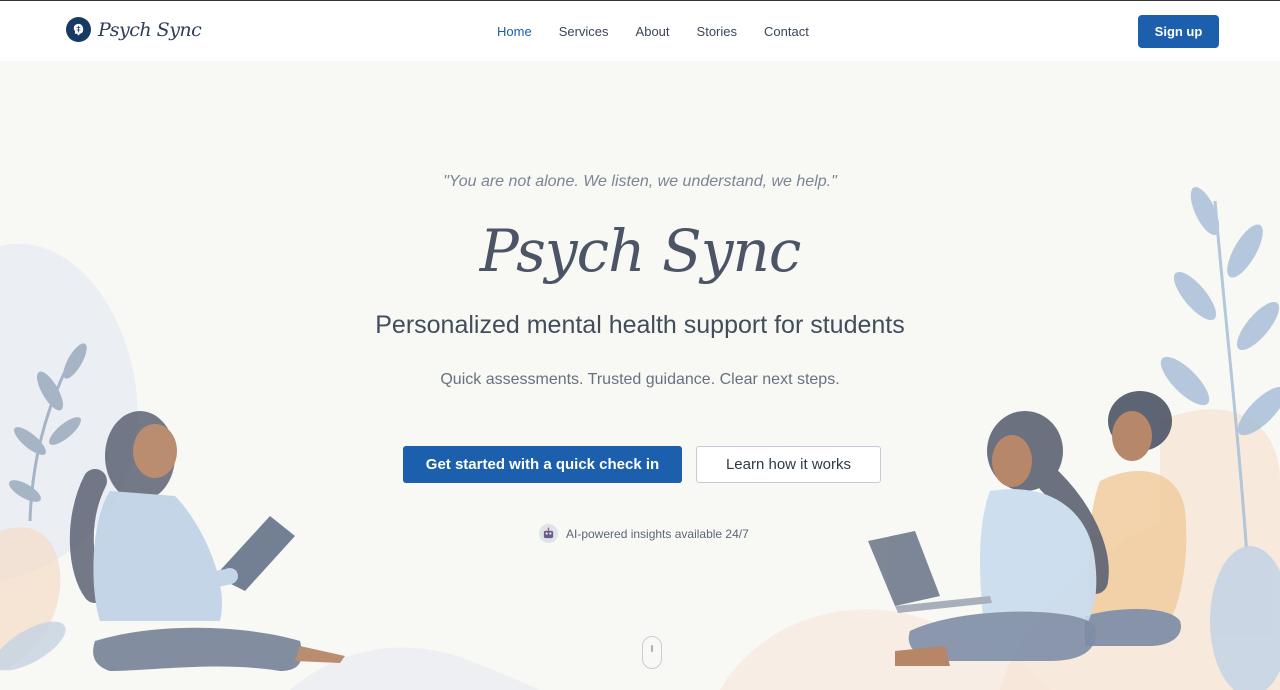 Image resolution: width=1280 pixels, height=690 pixels. I want to click on learn-how-button: Learn how it works, so click(788, 464).